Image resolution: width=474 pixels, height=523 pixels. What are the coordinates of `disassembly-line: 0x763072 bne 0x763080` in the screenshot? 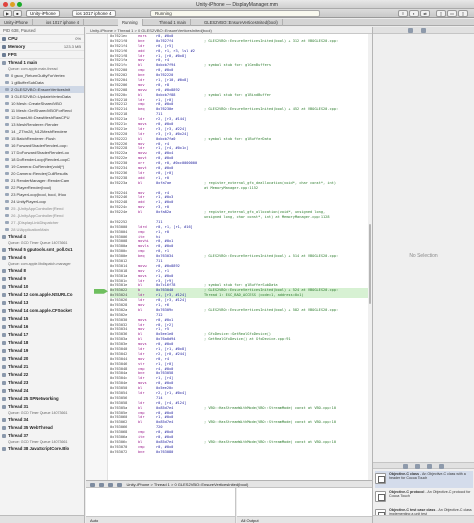 It's located at (241, 452).